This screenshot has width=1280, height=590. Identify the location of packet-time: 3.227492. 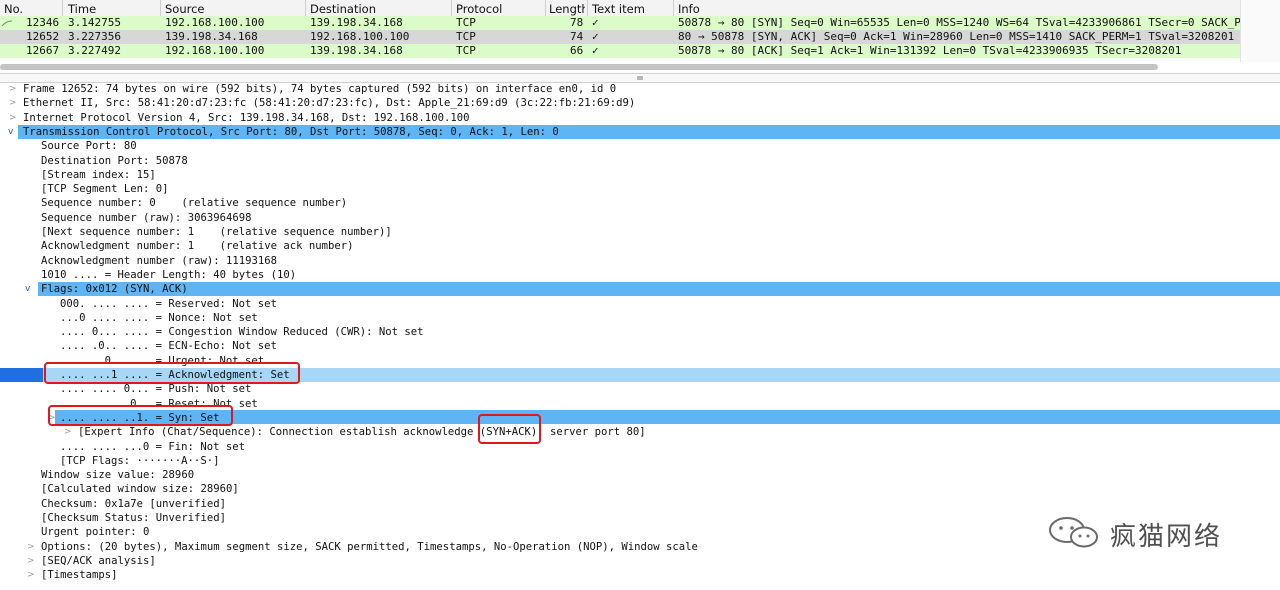
(94, 50).